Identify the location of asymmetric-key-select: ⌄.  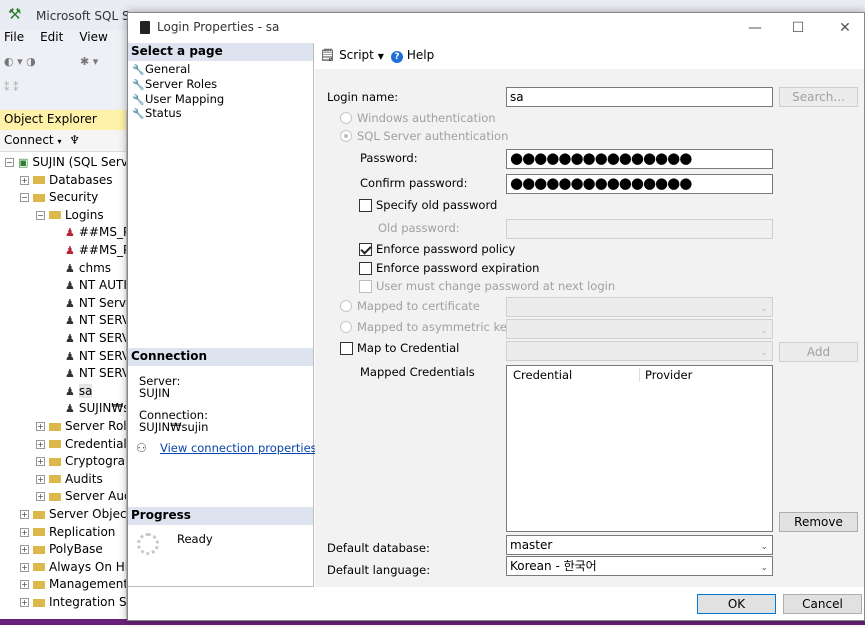
(639, 329).